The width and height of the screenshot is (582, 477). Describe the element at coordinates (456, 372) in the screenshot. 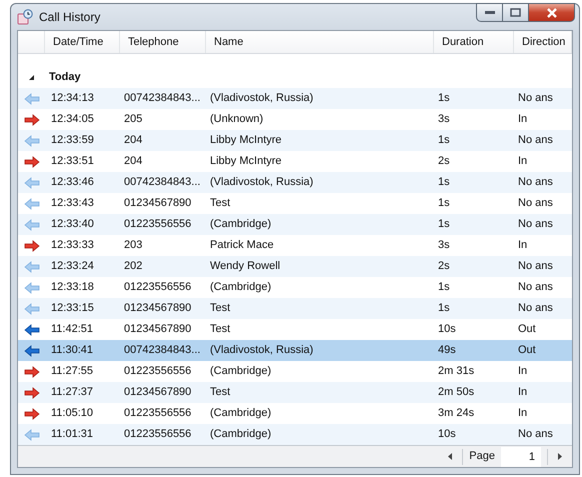

I see `duration-text: 2m 31s` at that location.